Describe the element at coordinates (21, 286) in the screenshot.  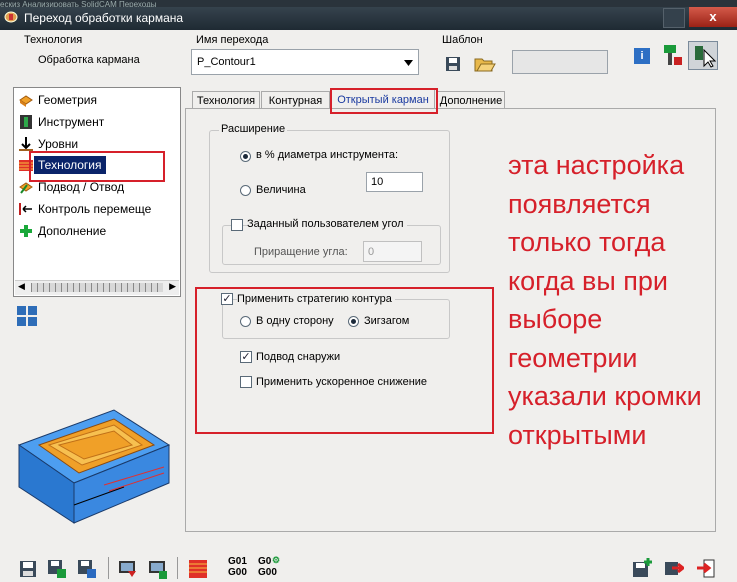
I see `scroll-left-icon: ◀` at that location.